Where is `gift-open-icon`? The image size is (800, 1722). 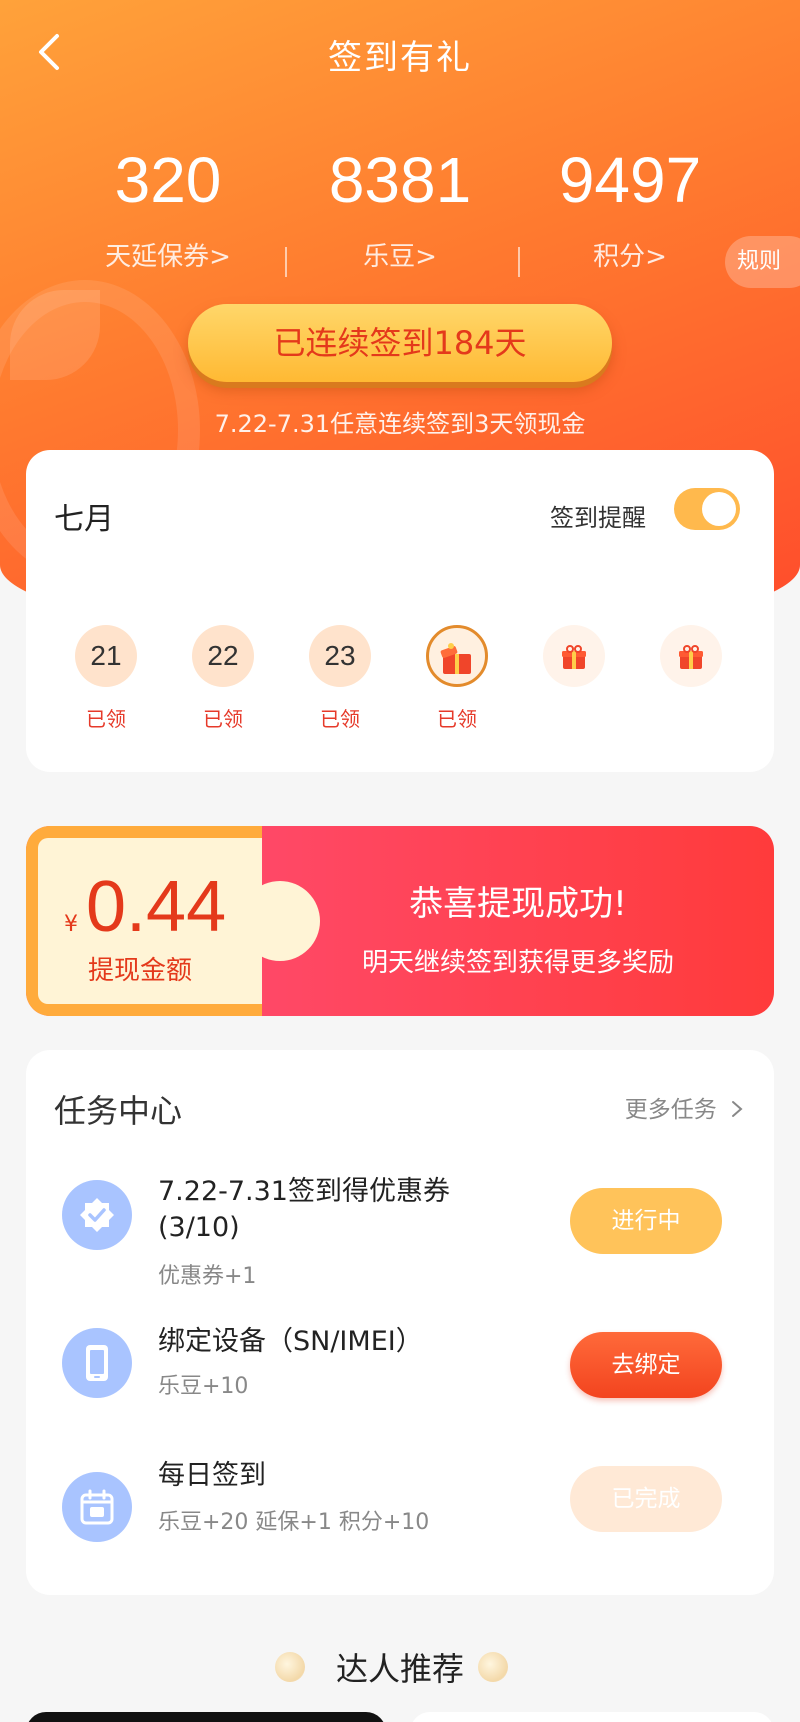 gift-open-icon is located at coordinates (457, 656).